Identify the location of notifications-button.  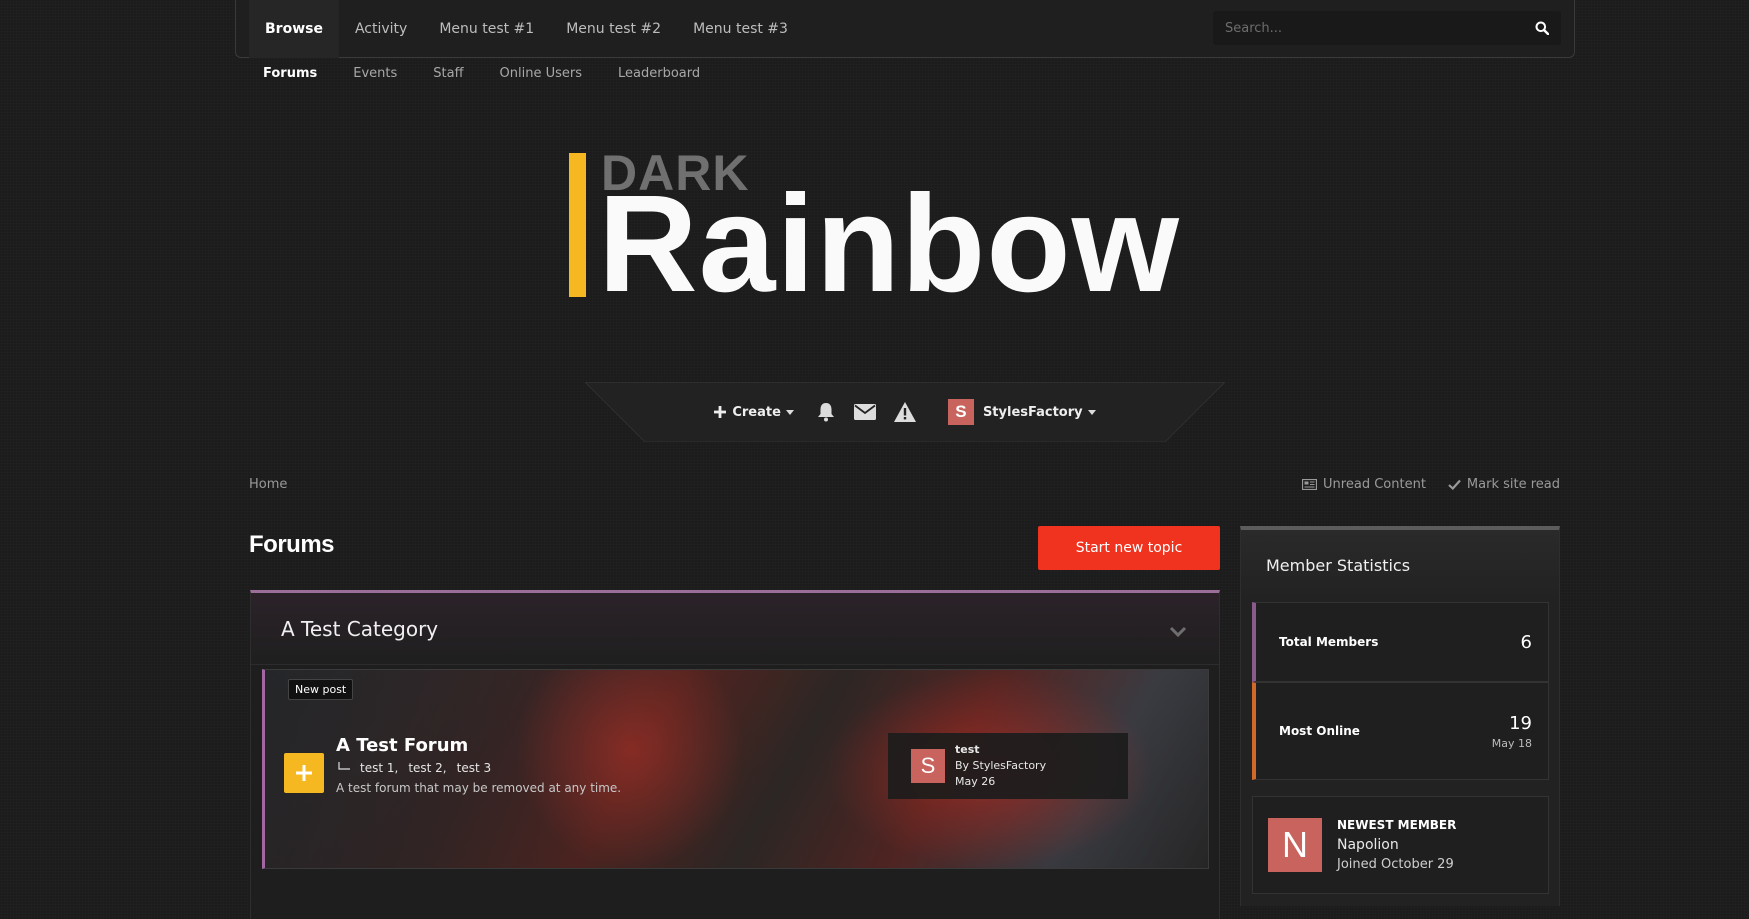
(826, 412).